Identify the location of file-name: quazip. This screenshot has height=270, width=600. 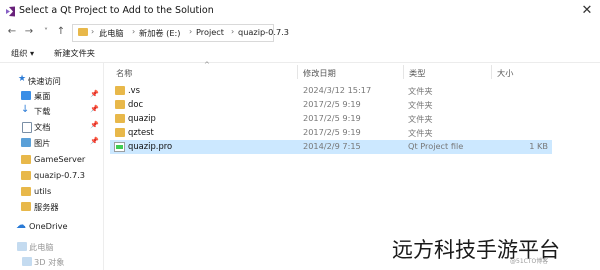
(142, 118).